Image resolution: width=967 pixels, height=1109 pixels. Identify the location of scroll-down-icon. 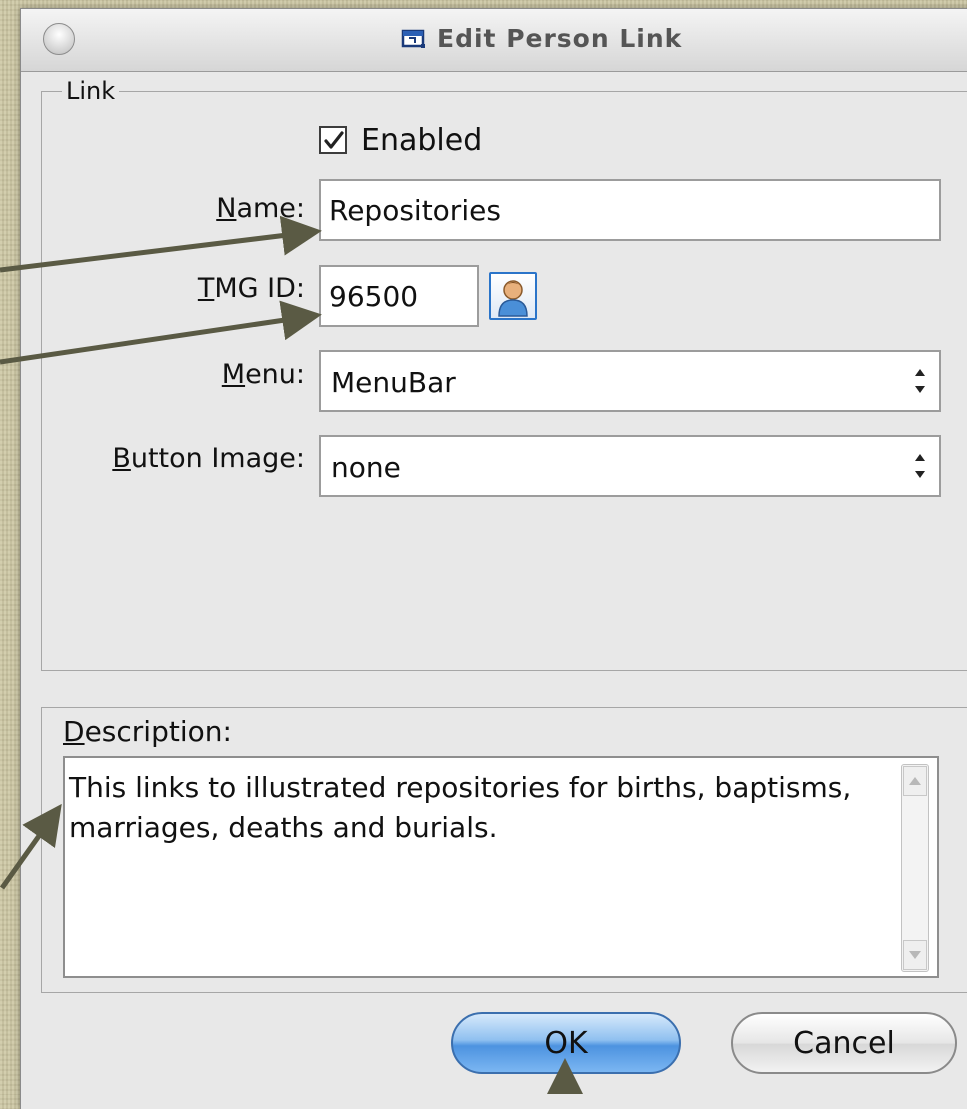
(915, 955).